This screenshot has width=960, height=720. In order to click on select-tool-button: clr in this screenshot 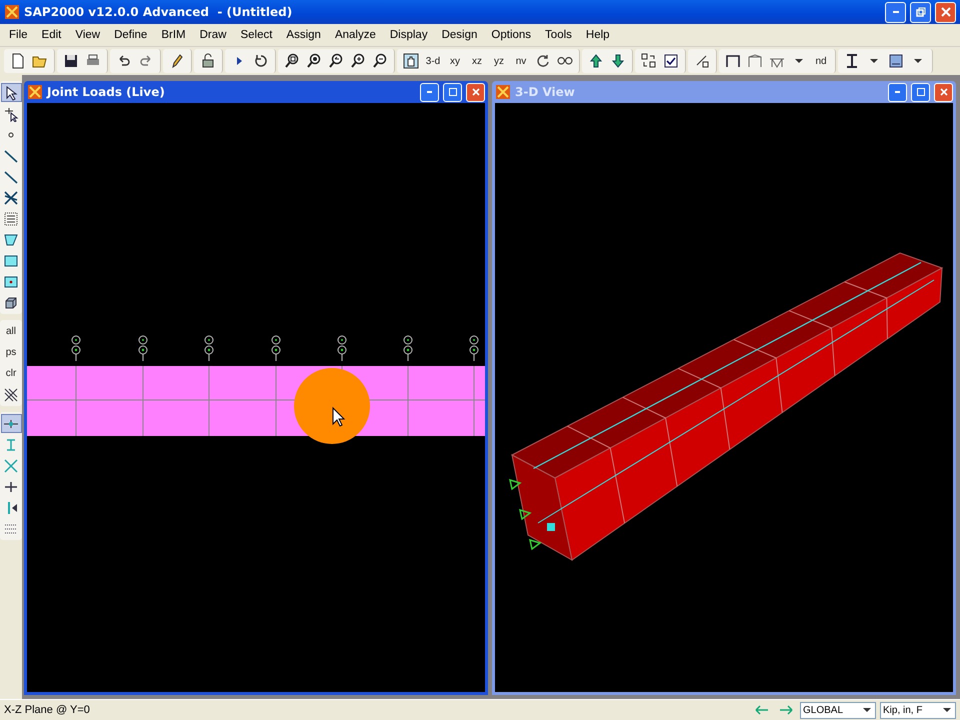, I will do `click(11, 373)`.